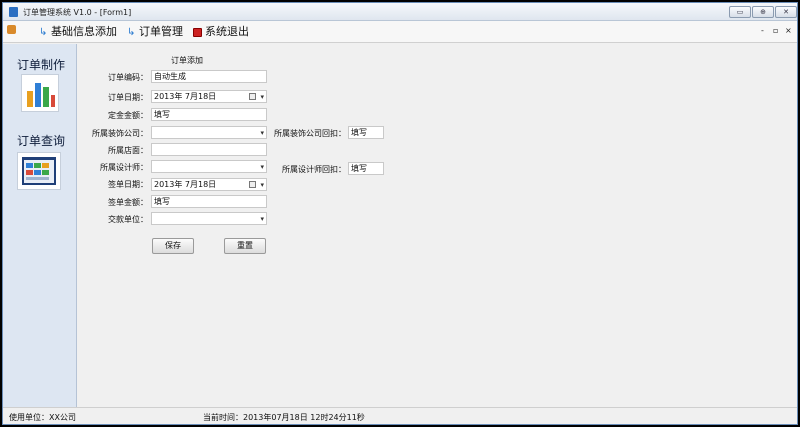 The height and width of the screenshot is (427, 800). I want to click on designer-rebate-field: 填写, so click(366, 168).